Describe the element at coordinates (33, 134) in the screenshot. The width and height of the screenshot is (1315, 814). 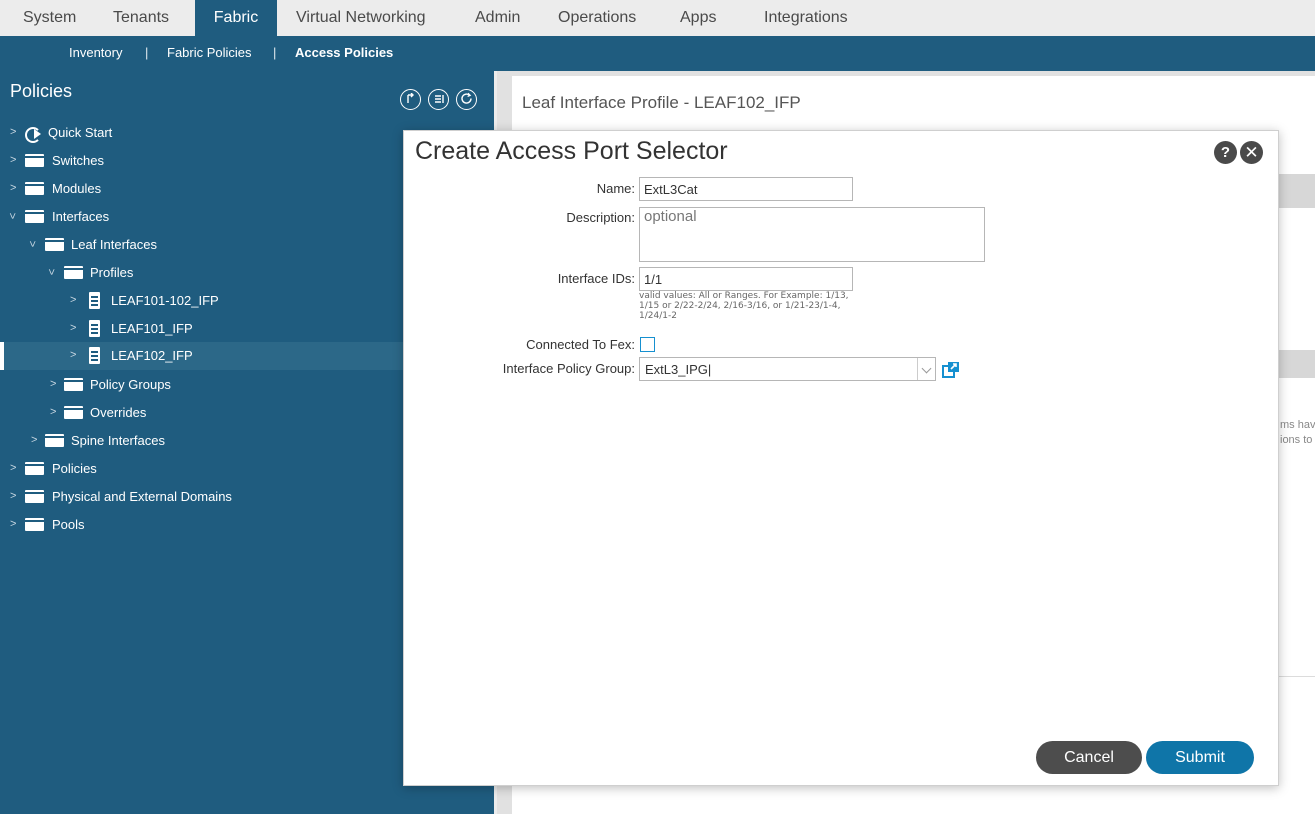
I see `quick-start-icon` at that location.